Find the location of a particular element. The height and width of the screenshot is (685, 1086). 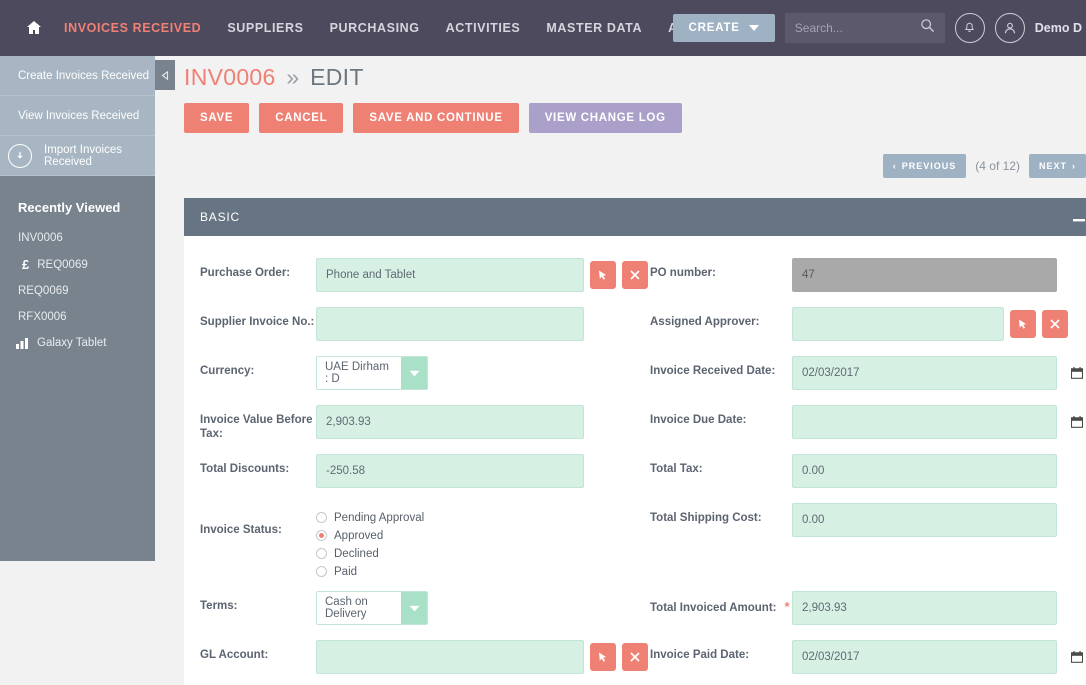

download-circle-icon is located at coordinates (20, 155).